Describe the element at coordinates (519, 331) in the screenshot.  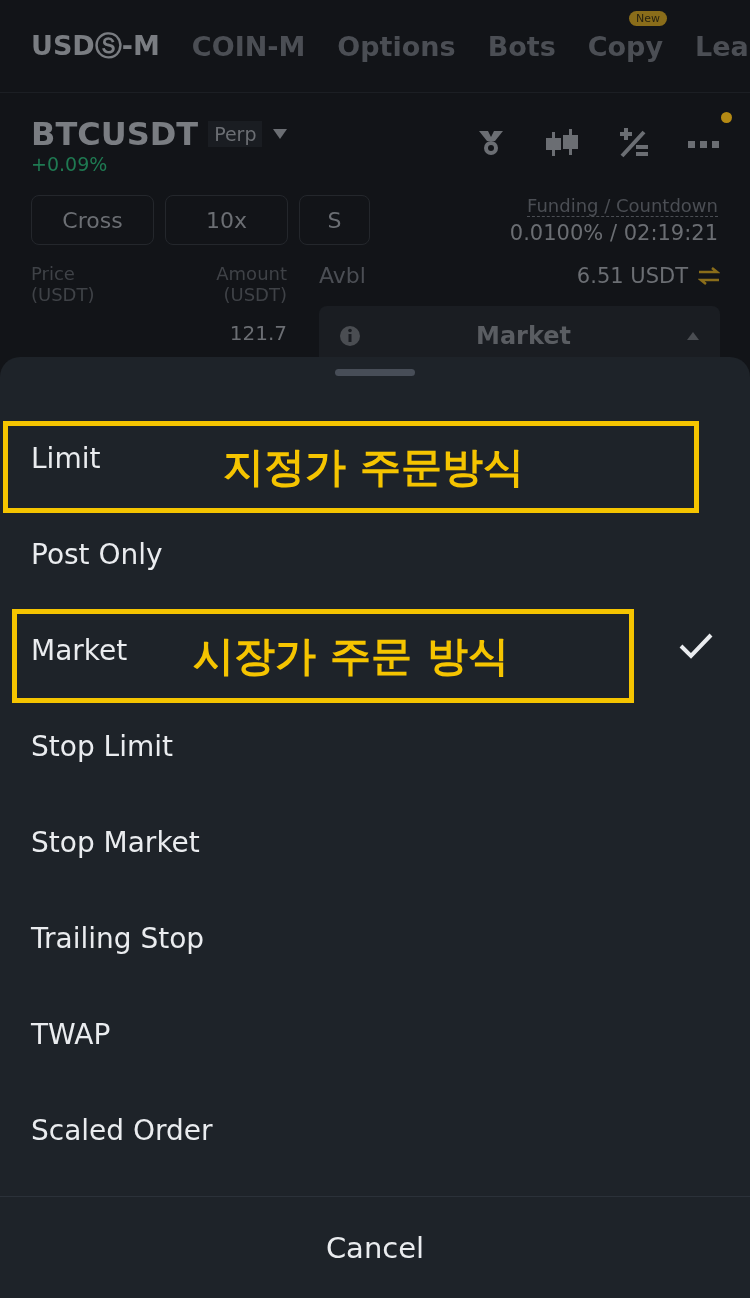
I see `order-type-select: Market` at that location.